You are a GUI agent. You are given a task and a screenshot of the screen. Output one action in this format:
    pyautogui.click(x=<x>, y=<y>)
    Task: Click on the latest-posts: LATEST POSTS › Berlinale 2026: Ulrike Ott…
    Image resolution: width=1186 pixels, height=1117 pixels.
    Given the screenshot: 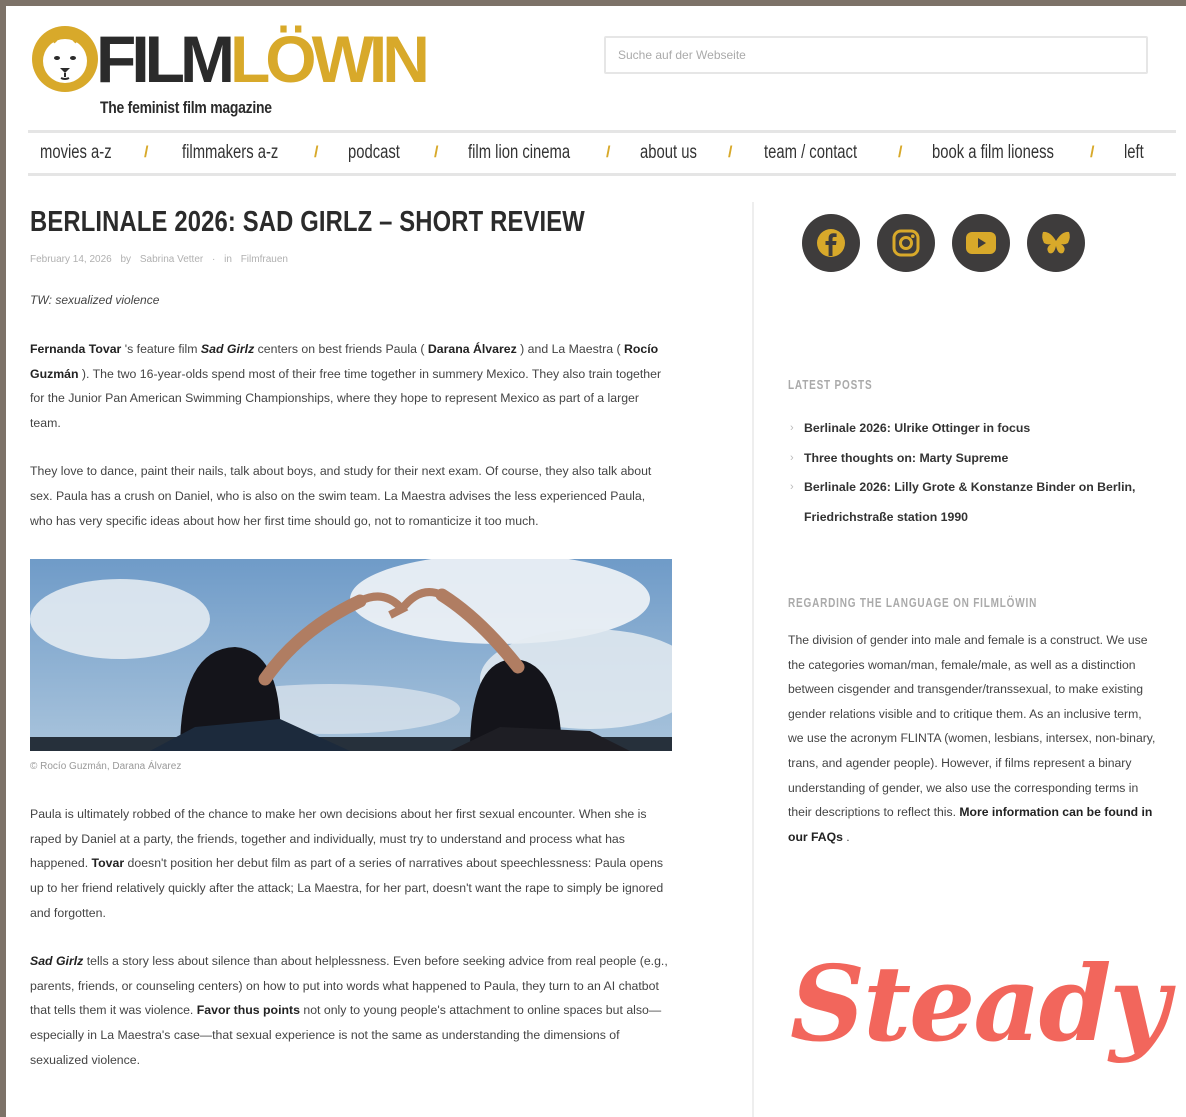 What is the action you would take?
    pyautogui.click(x=973, y=455)
    